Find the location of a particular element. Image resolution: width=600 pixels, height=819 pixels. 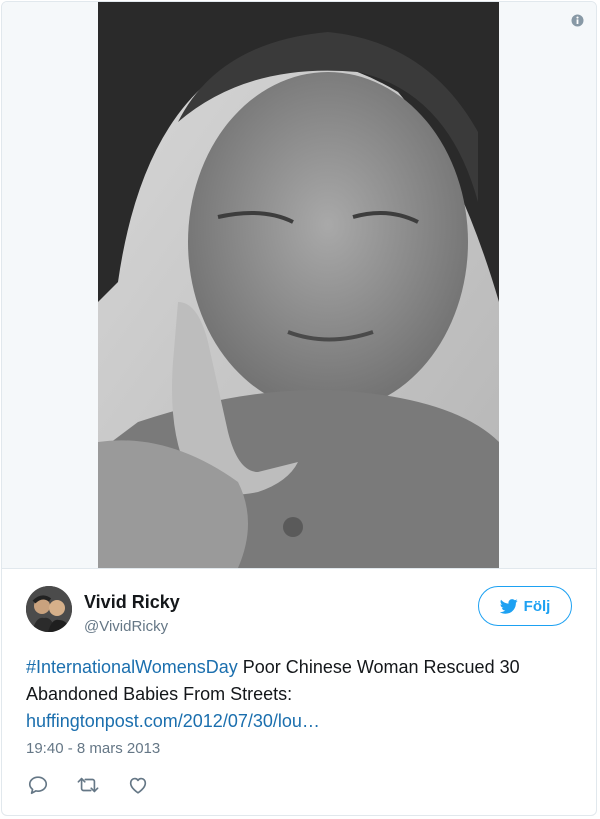

hashtag-link: #InternationalWomensDay is located at coordinates (132, 667).